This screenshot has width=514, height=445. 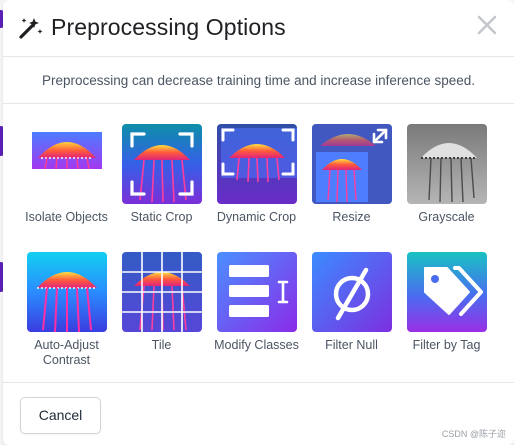 What do you see at coordinates (351, 292) in the screenshot?
I see `null-set-icon` at bounding box center [351, 292].